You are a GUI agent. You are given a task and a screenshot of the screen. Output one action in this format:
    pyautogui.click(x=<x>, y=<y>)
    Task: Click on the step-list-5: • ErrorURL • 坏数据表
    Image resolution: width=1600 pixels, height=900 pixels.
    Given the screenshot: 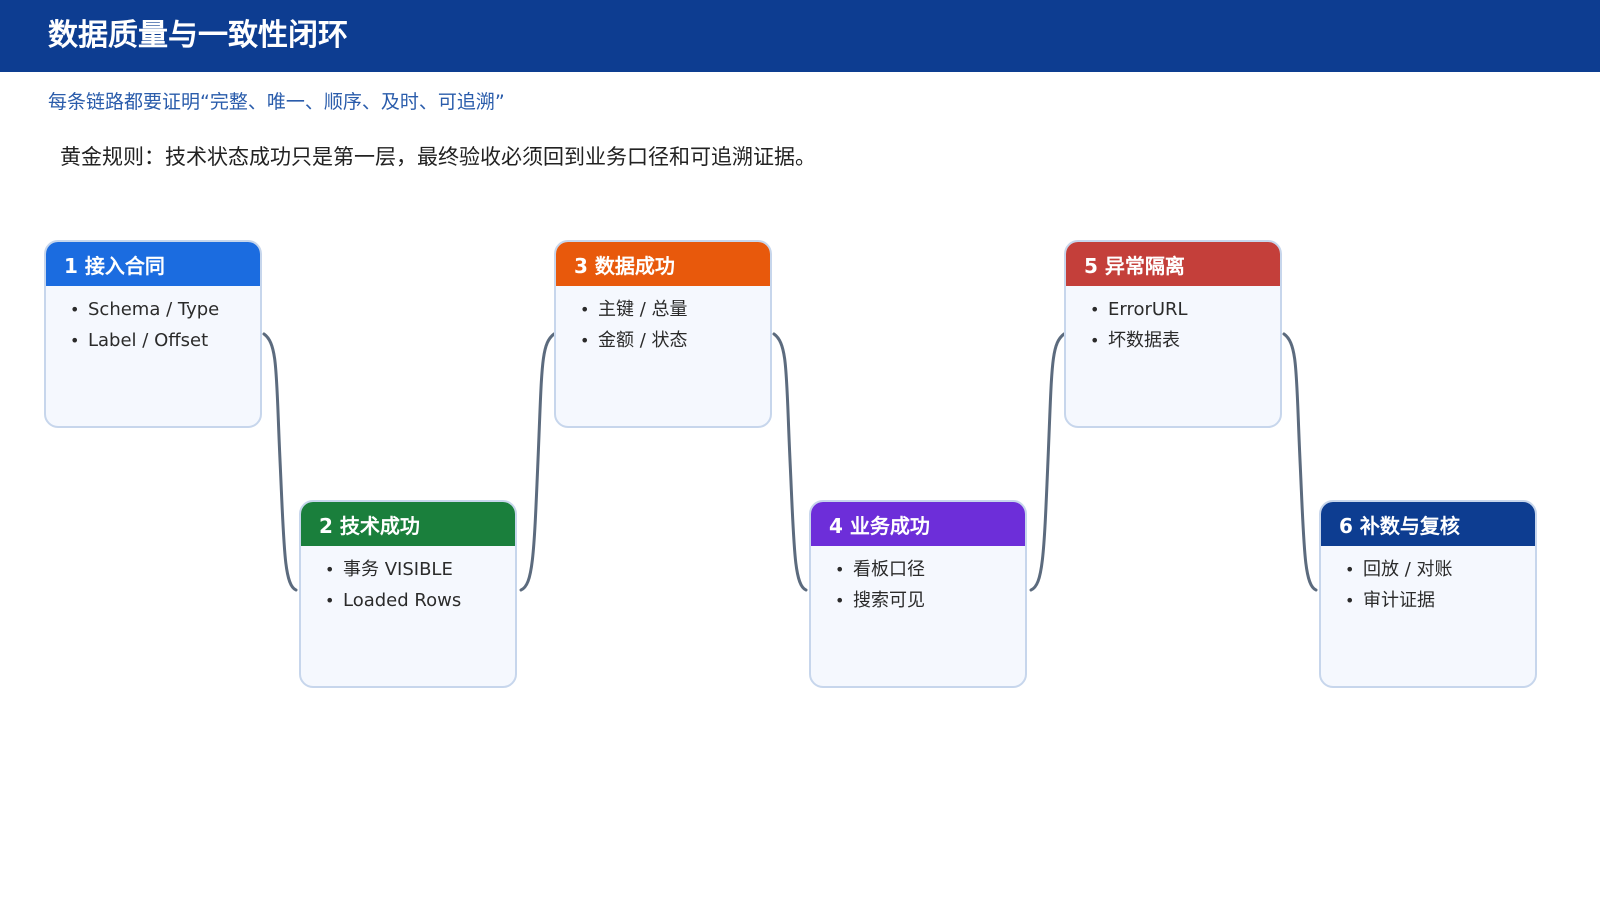 What is the action you would take?
    pyautogui.click(x=1173, y=321)
    